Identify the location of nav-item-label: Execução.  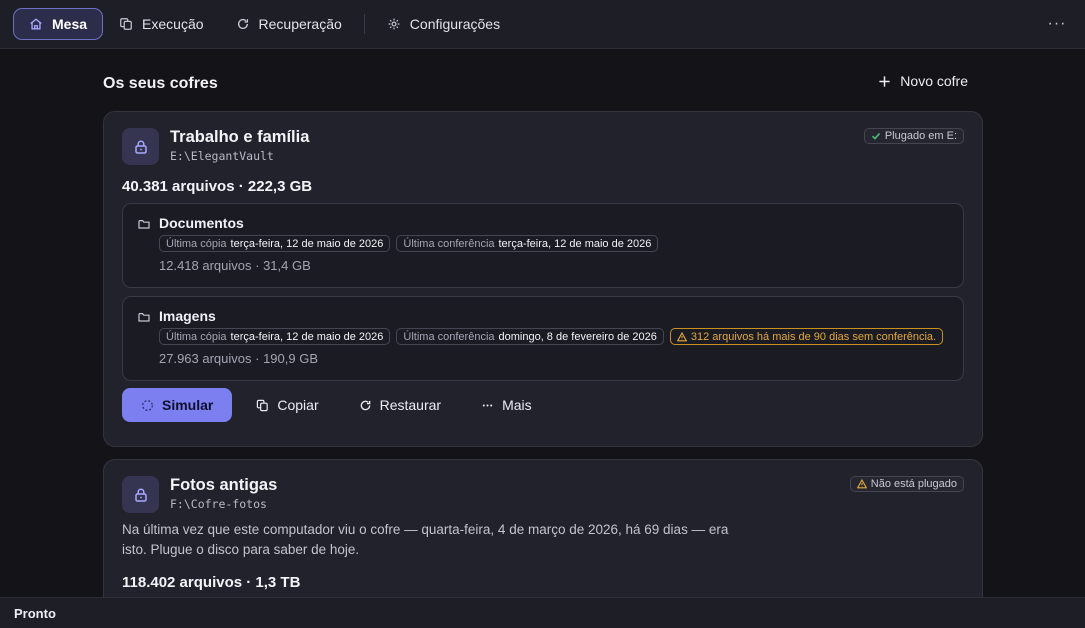
(173, 24).